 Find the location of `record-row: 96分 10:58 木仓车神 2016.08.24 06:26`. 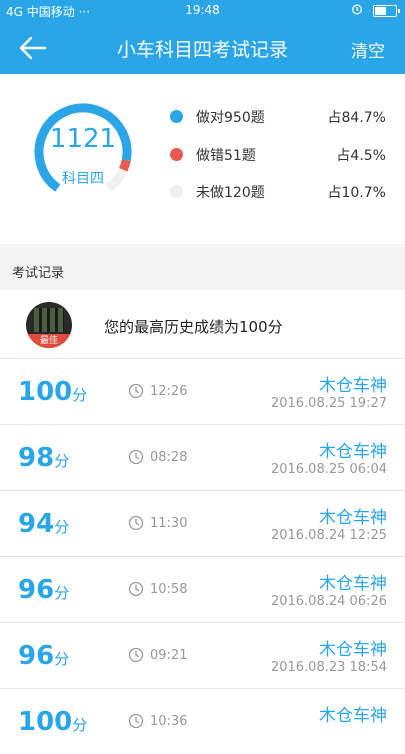

record-row: 96分 10:58 木仓车神 2016.08.24 06:26 is located at coordinates (202, 589).